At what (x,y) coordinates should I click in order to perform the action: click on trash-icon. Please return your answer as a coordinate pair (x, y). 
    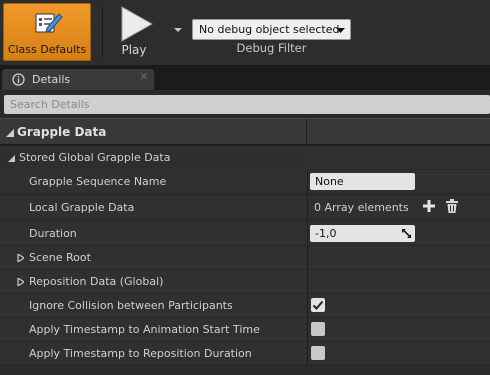
    Looking at the image, I should click on (452, 206).